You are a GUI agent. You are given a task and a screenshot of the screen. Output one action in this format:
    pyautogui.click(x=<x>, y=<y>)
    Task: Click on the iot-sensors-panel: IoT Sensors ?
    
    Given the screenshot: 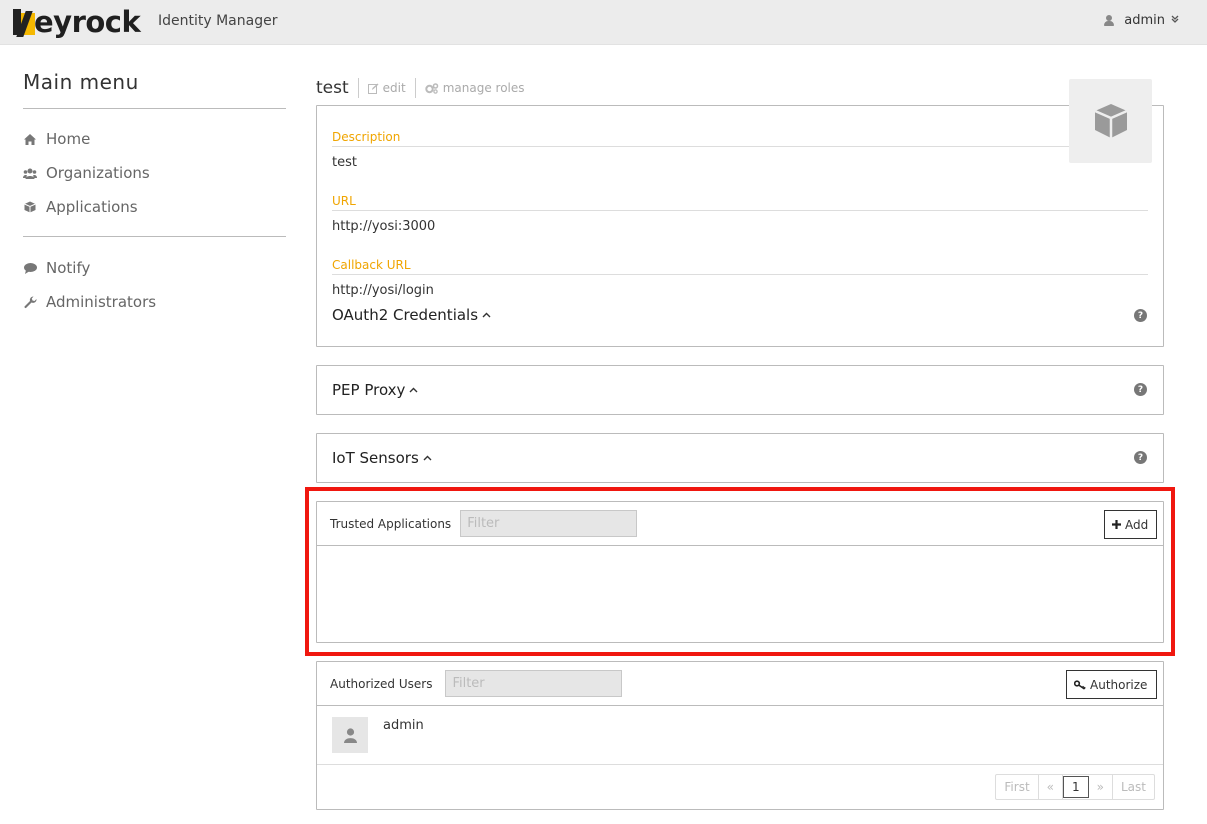 What is the action you would take?
    pyautogui.click(x=740, y=458)
    